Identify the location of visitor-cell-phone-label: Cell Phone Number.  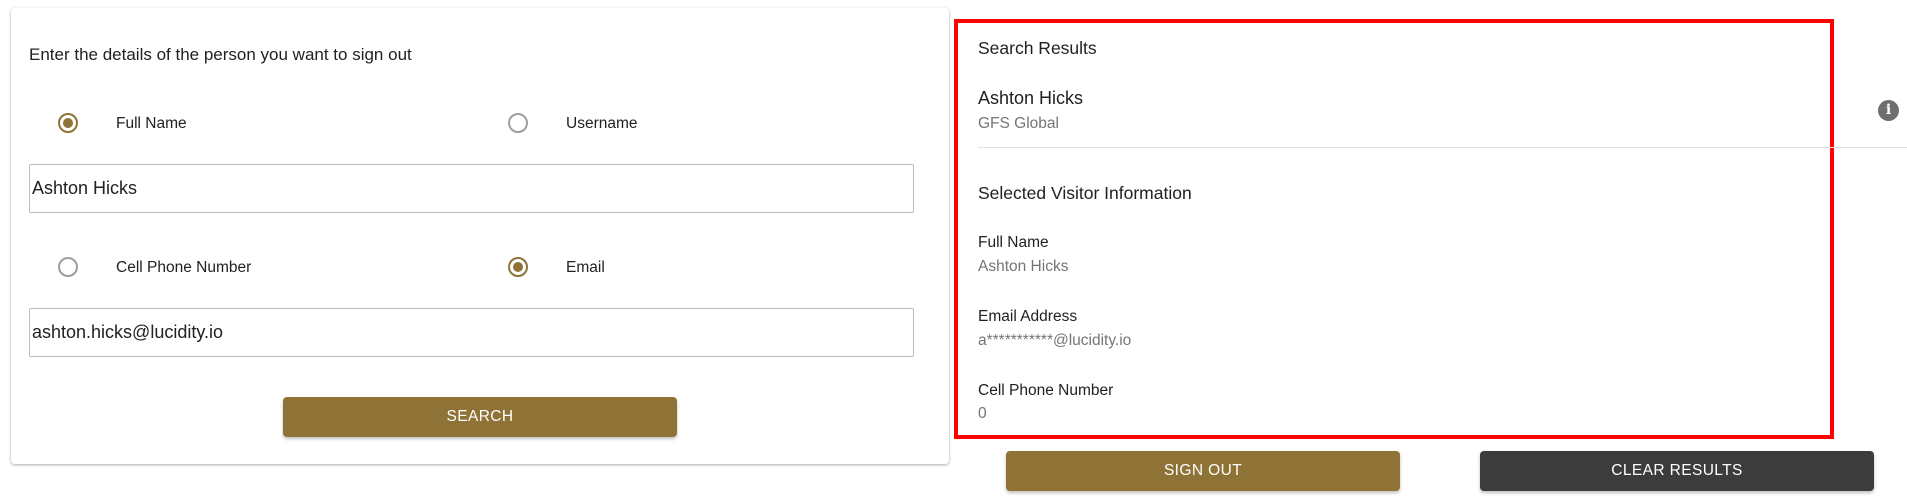
(1046, 390).